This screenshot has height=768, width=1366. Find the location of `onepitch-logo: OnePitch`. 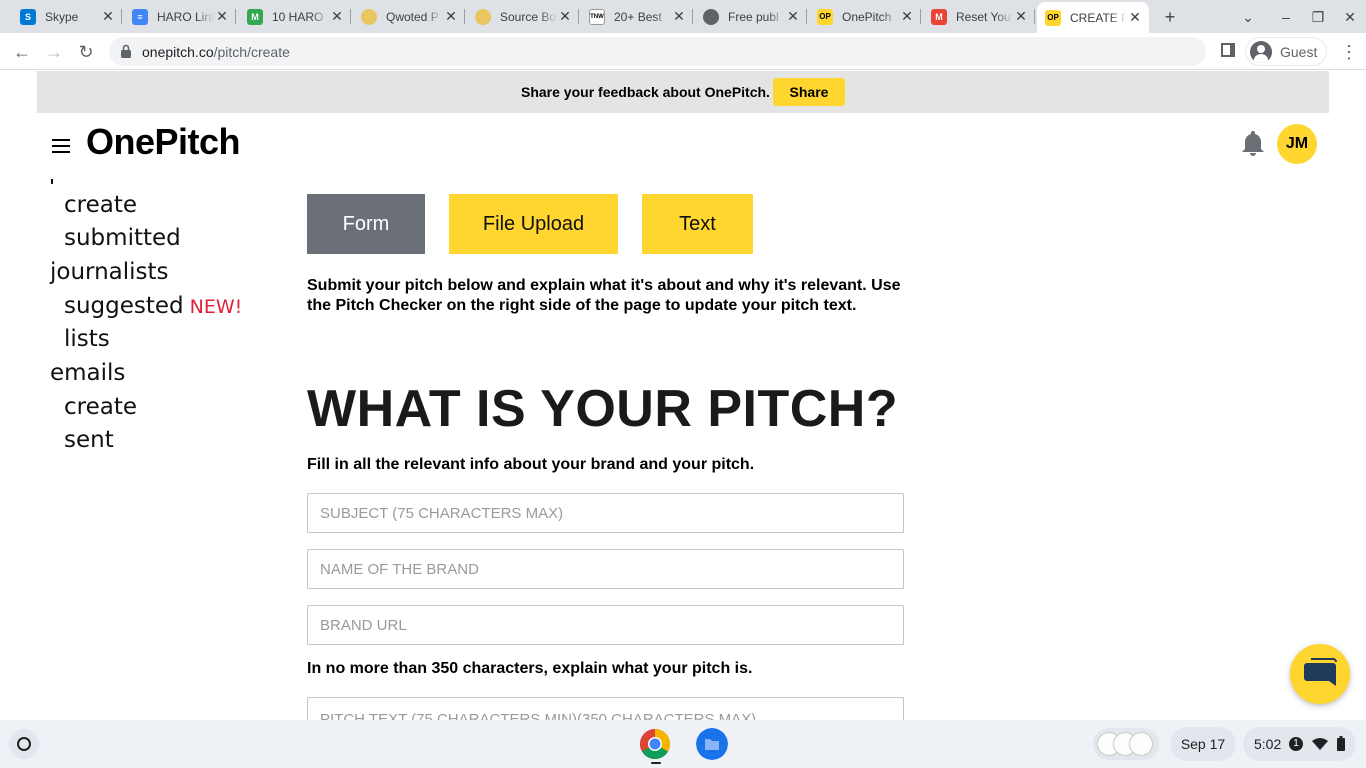

onepitch-logo: OnePitch is located at coordinates (163, 142).